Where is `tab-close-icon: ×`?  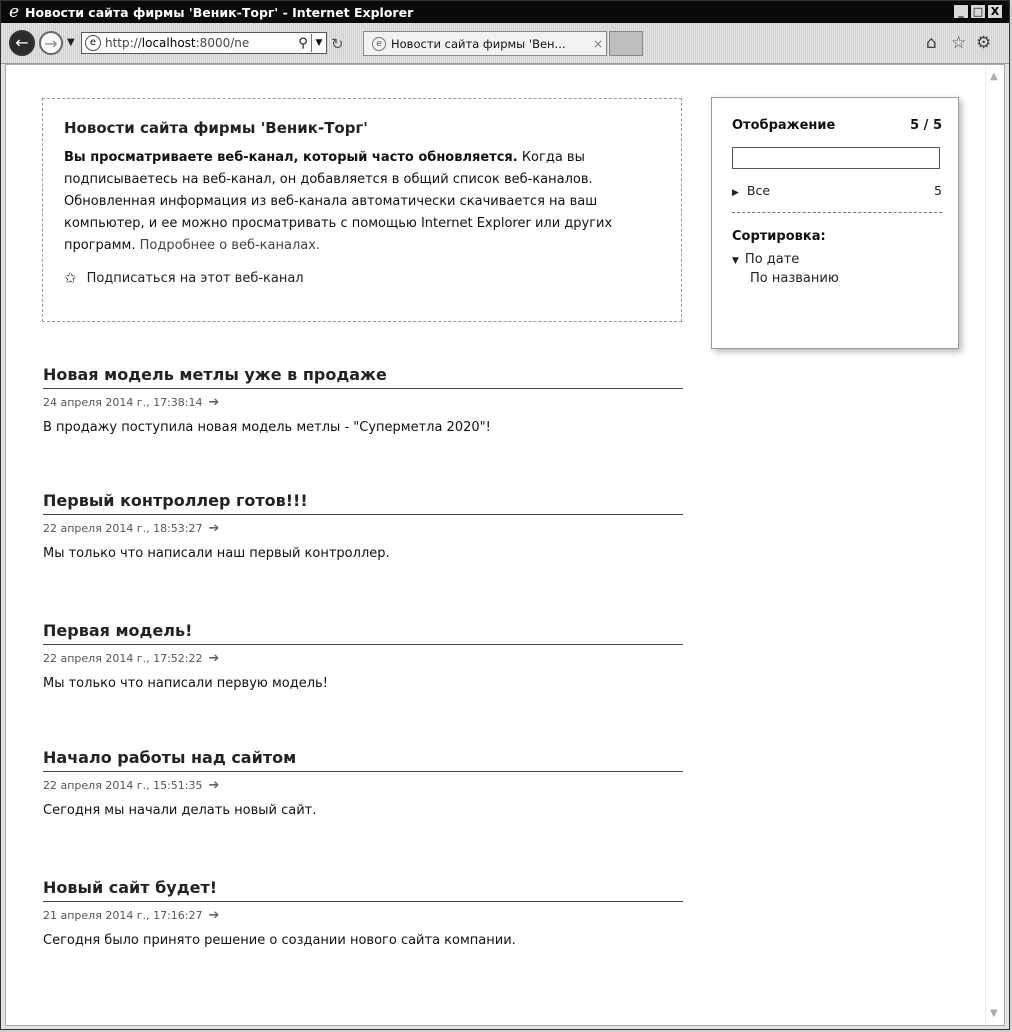 tab-close-icon: × is located at coordinates (598, 44).